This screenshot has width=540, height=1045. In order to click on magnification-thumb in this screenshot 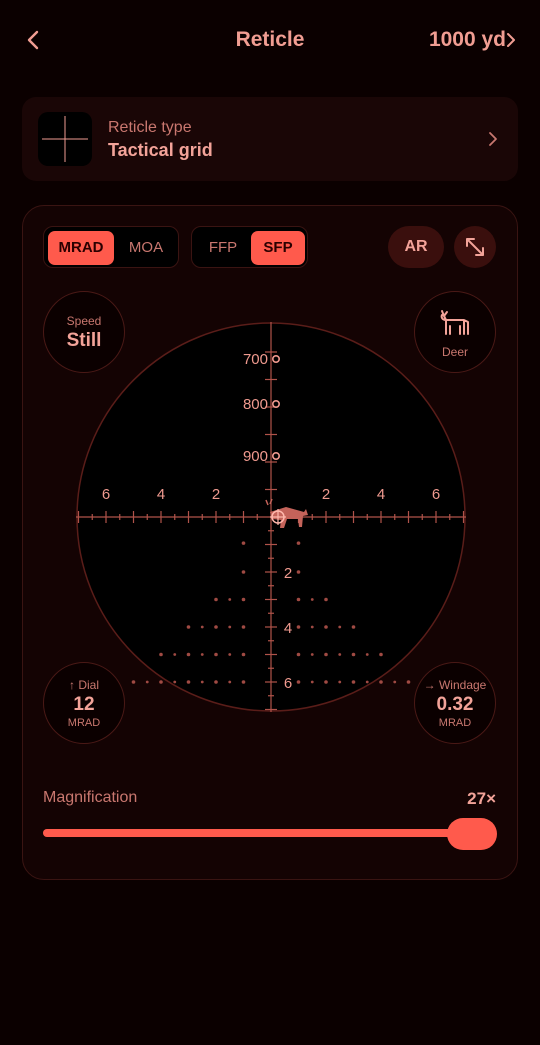, I will do `click(472, 834)`.